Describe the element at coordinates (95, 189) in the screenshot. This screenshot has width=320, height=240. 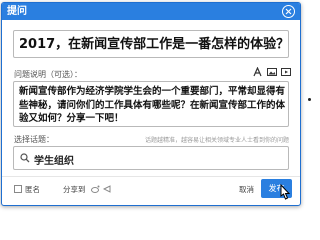
I see `weibo-icon` at that location.